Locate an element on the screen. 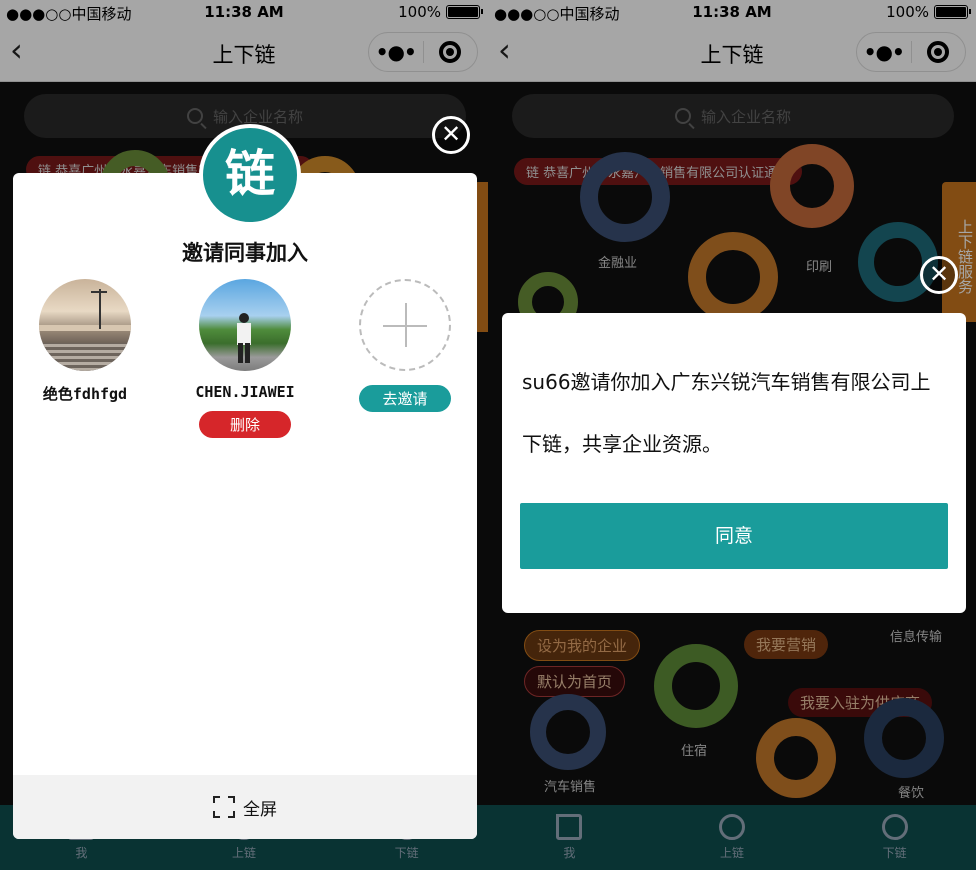 The width and height of the screenshot is (976, 870). member-name: CHEN.JIAWEI is located at coordinates (245, 392).